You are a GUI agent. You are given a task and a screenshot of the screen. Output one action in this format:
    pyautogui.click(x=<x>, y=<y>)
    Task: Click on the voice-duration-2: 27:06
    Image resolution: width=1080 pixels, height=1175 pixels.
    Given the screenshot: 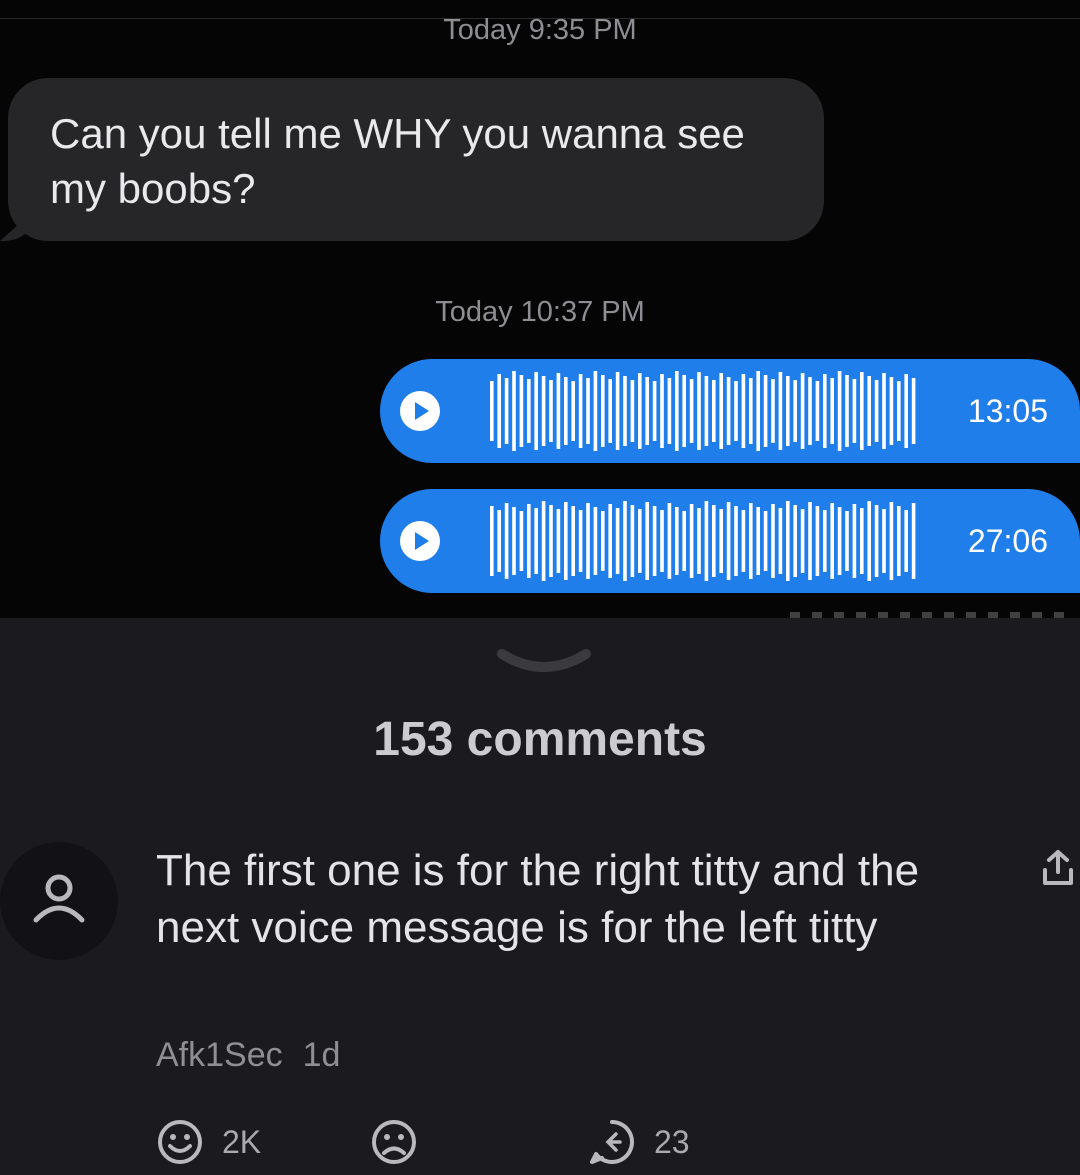 What is the action you would take?
    pyautogui.click(x=1007, y=541)
    